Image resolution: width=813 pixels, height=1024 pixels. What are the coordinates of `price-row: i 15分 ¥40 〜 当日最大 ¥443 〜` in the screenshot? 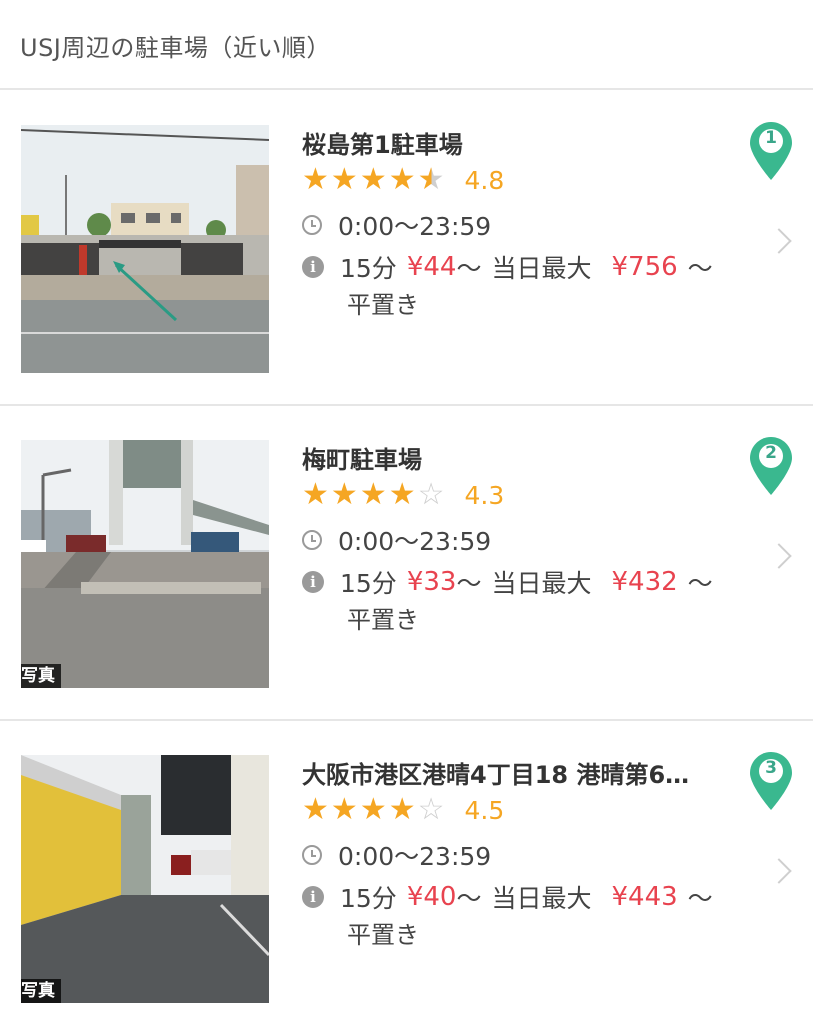 It's located at (507, 897).